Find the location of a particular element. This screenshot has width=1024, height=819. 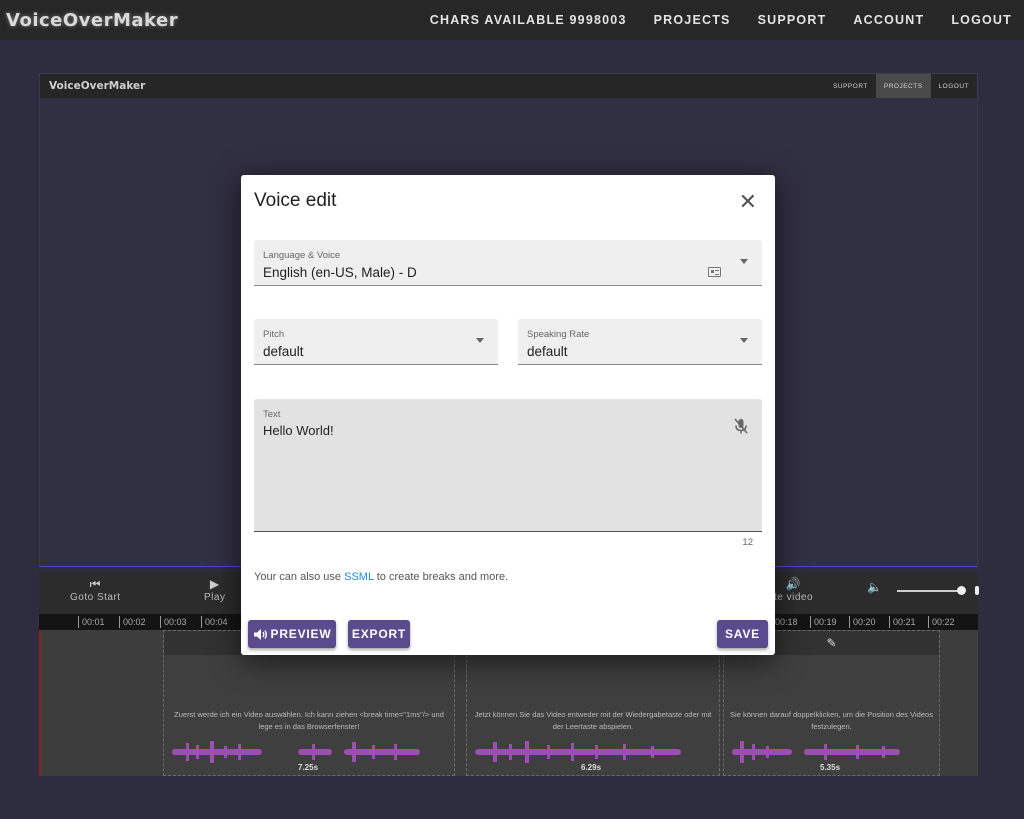

ruler-tick: 00:03 is located at coordinates (173, 622).